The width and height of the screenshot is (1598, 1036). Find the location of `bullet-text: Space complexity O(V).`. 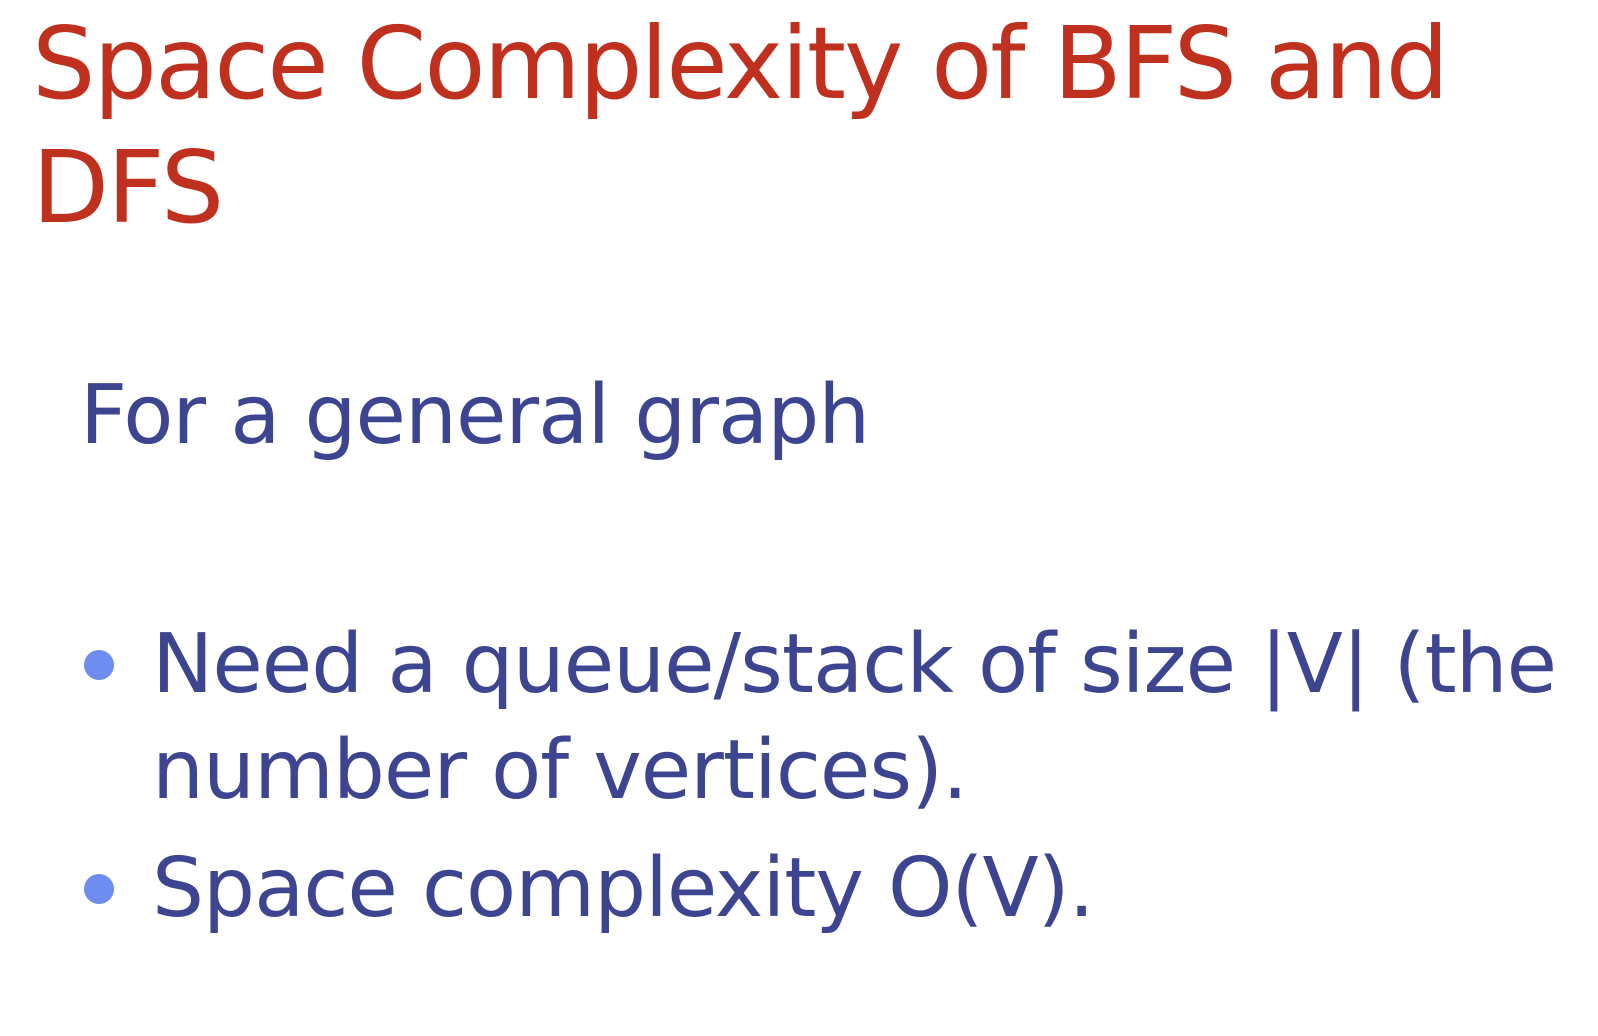

bullet-text: Space complexity O(V). is located at coordinates (623, 888).